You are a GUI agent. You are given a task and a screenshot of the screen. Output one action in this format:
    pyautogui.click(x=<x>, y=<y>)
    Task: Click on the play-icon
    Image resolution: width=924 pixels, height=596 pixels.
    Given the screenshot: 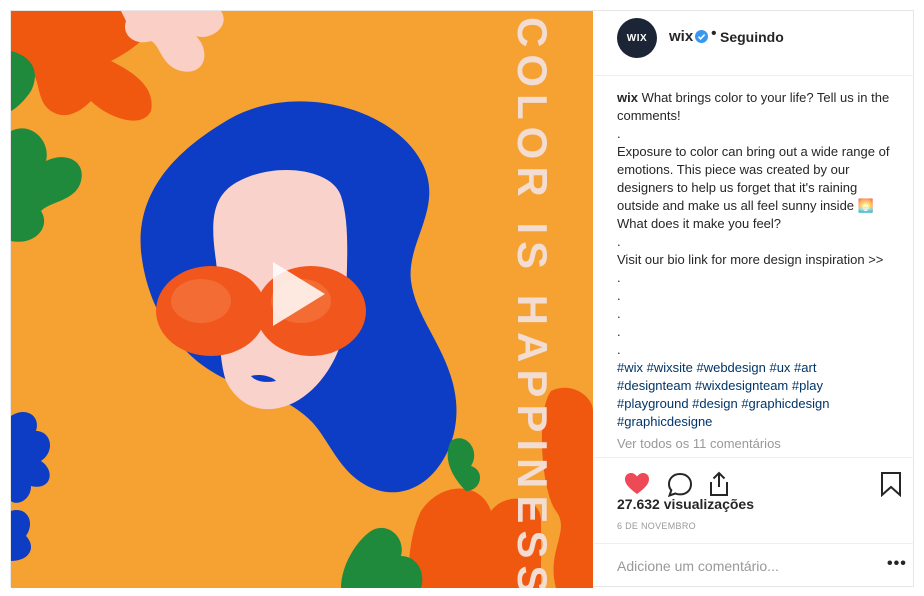 What is the action you would take?
    pyautogui.click(x=298, y=294)
    